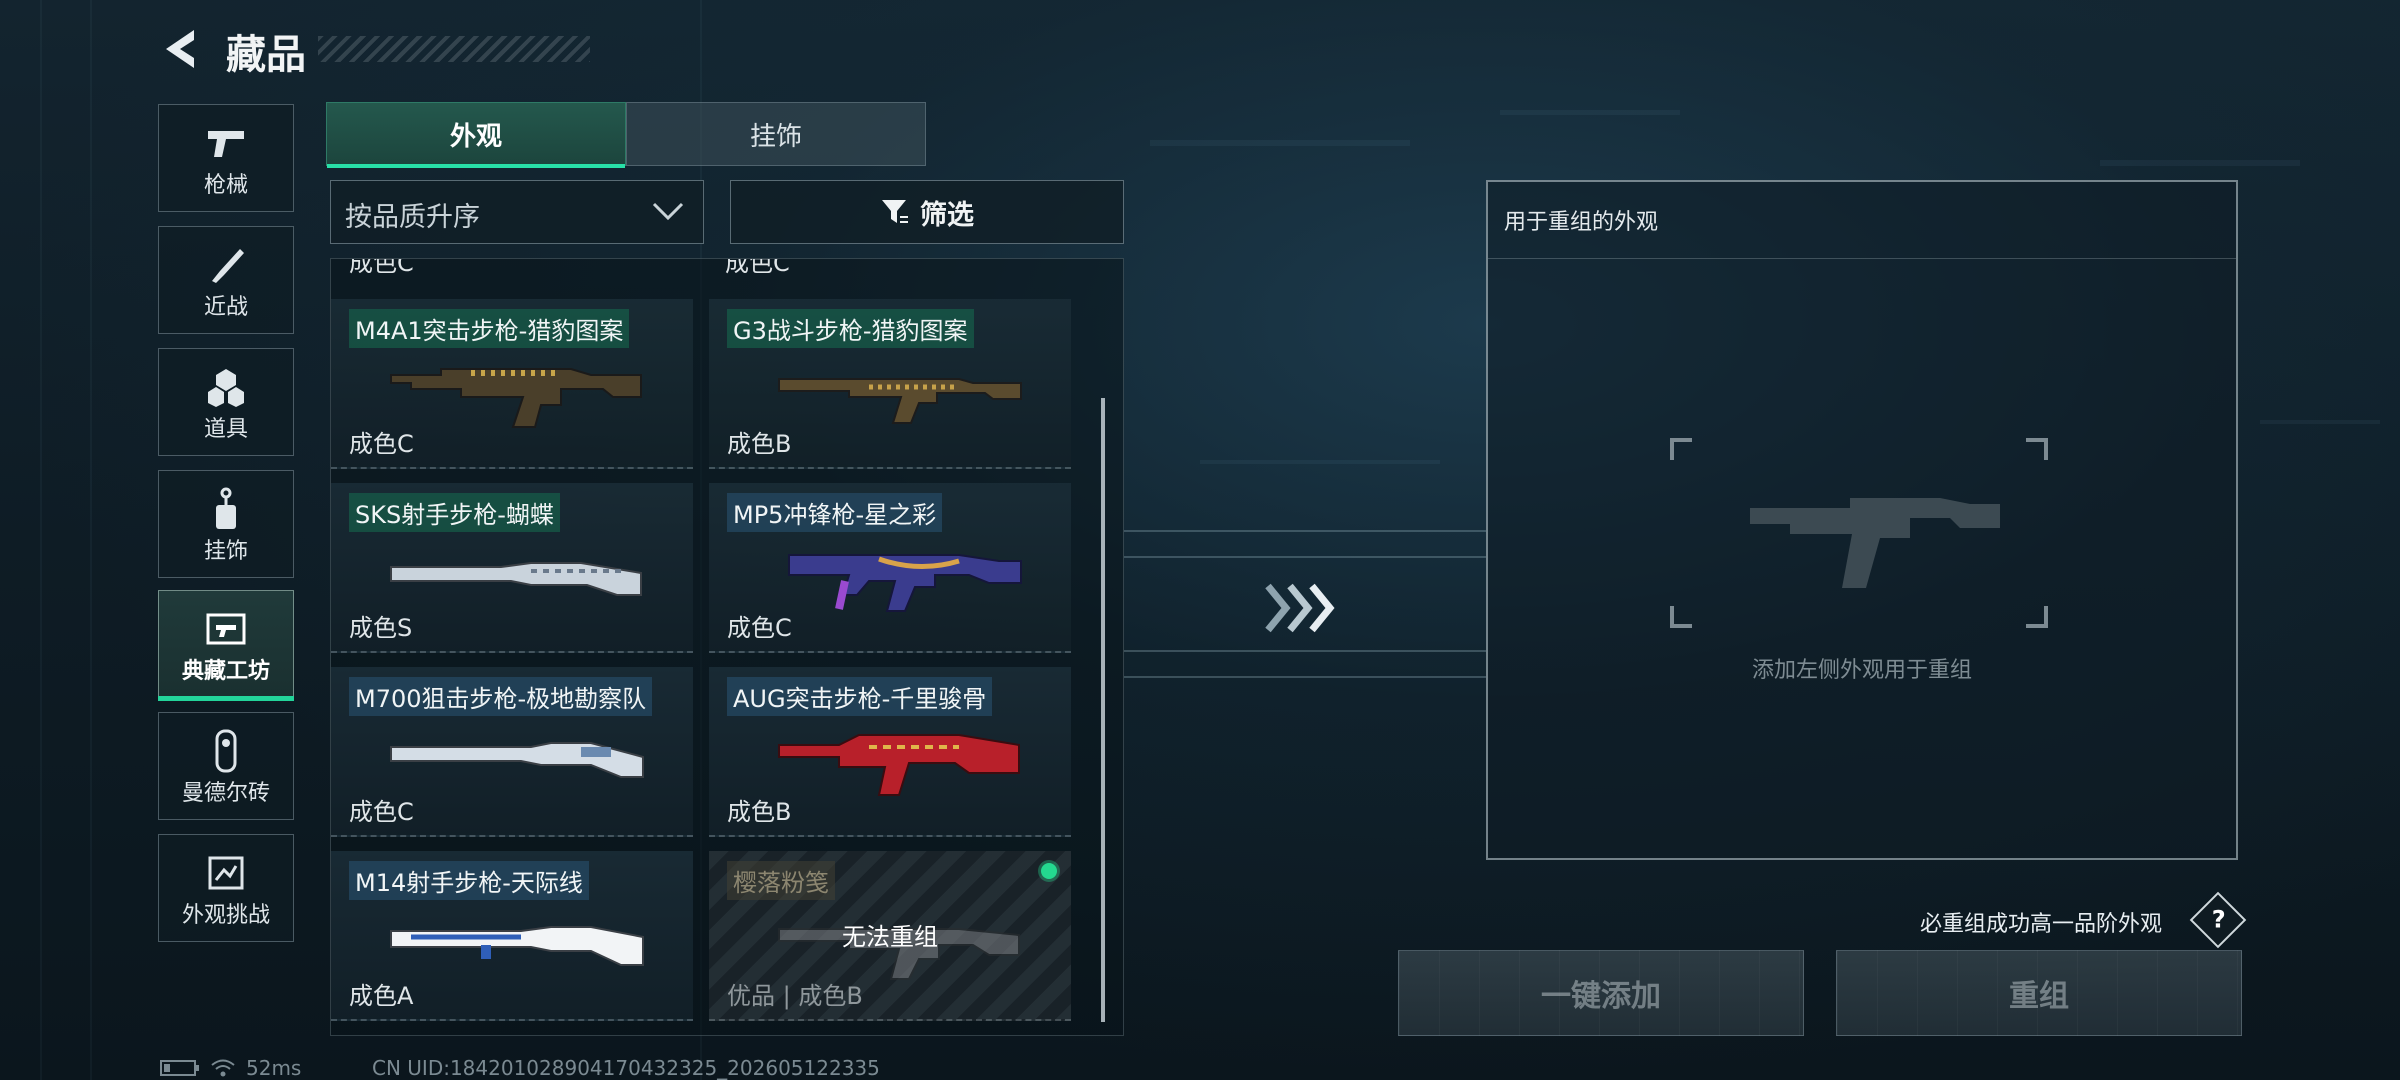 This screenshot has height=1080, width=2400. I want to click on skin-name: AUG突击步枪-千里骏骨, so click(860, 696).